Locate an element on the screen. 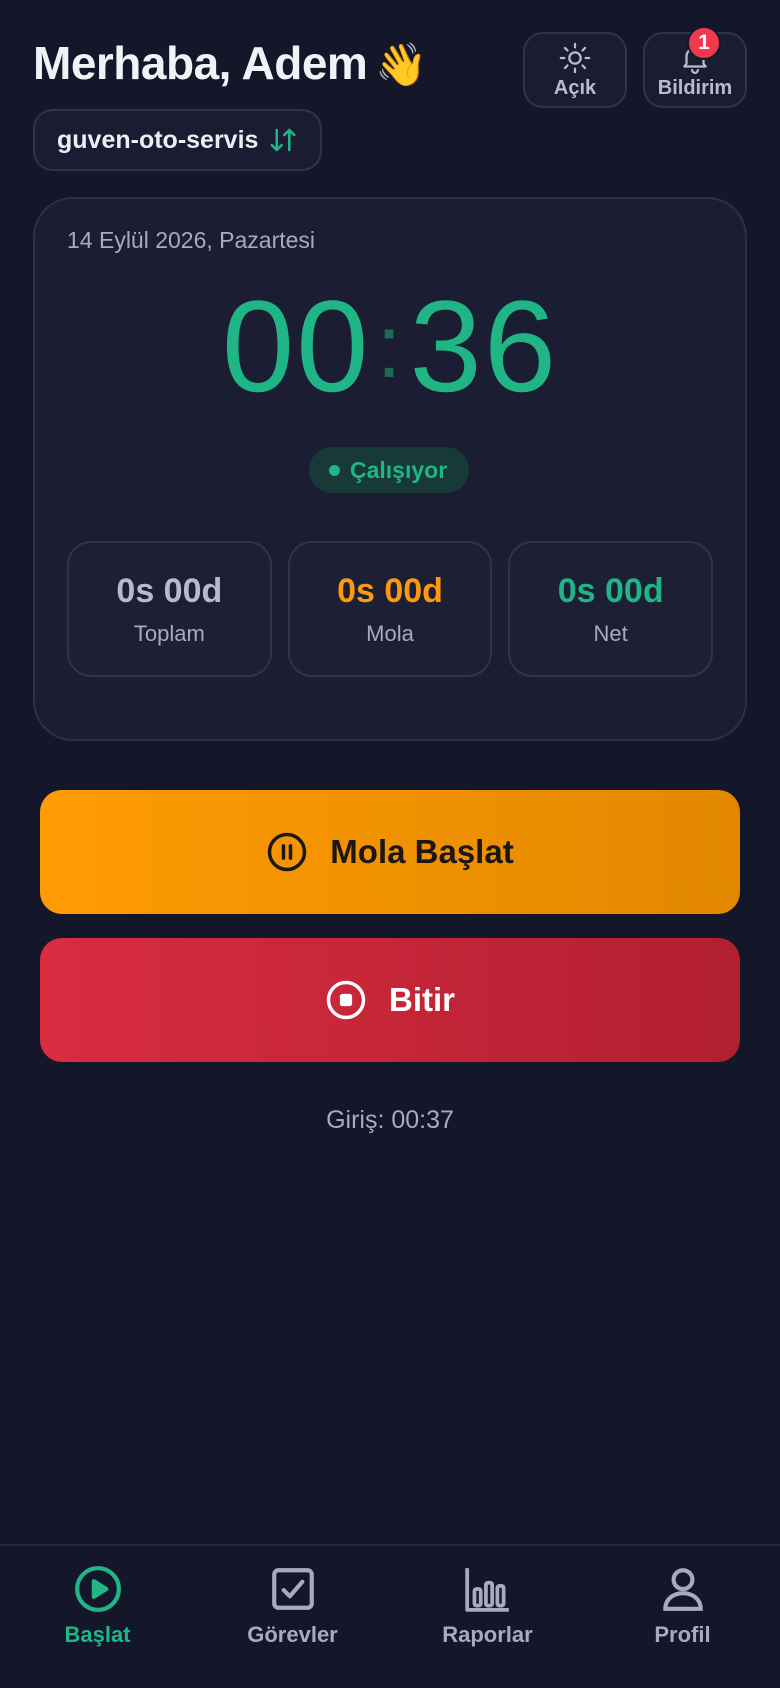 The image size is (780, 1688). play-circle-icon is located at coordinates (97, 1589).